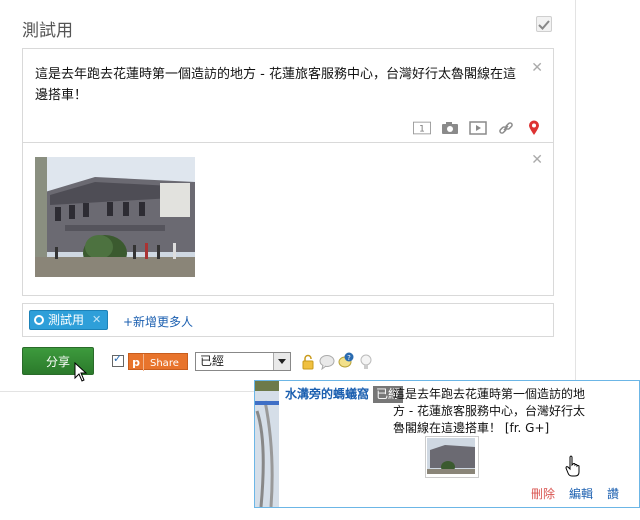 Image resolution: width=640 pixels, height=520 pixels. Describe the element at coordinates (327, 362) in the screenshot. I see `comment-bubble-icon` at that location.